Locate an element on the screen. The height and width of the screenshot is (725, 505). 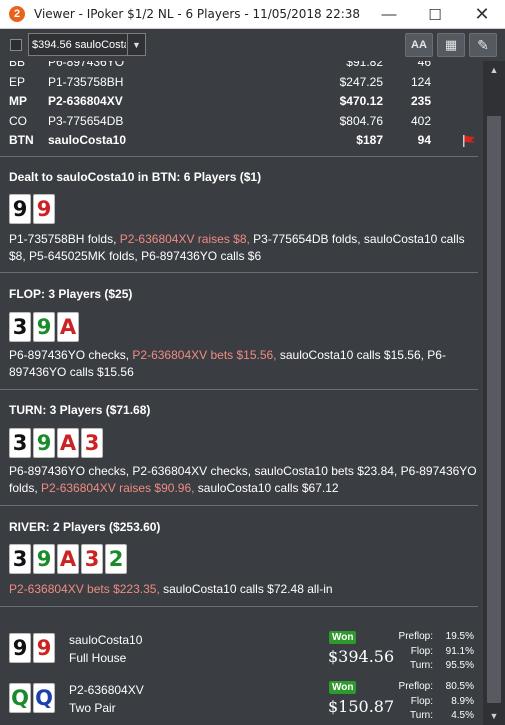
vertical-scrollbar: ▲ ▼ is located at coordinates (494, 393).